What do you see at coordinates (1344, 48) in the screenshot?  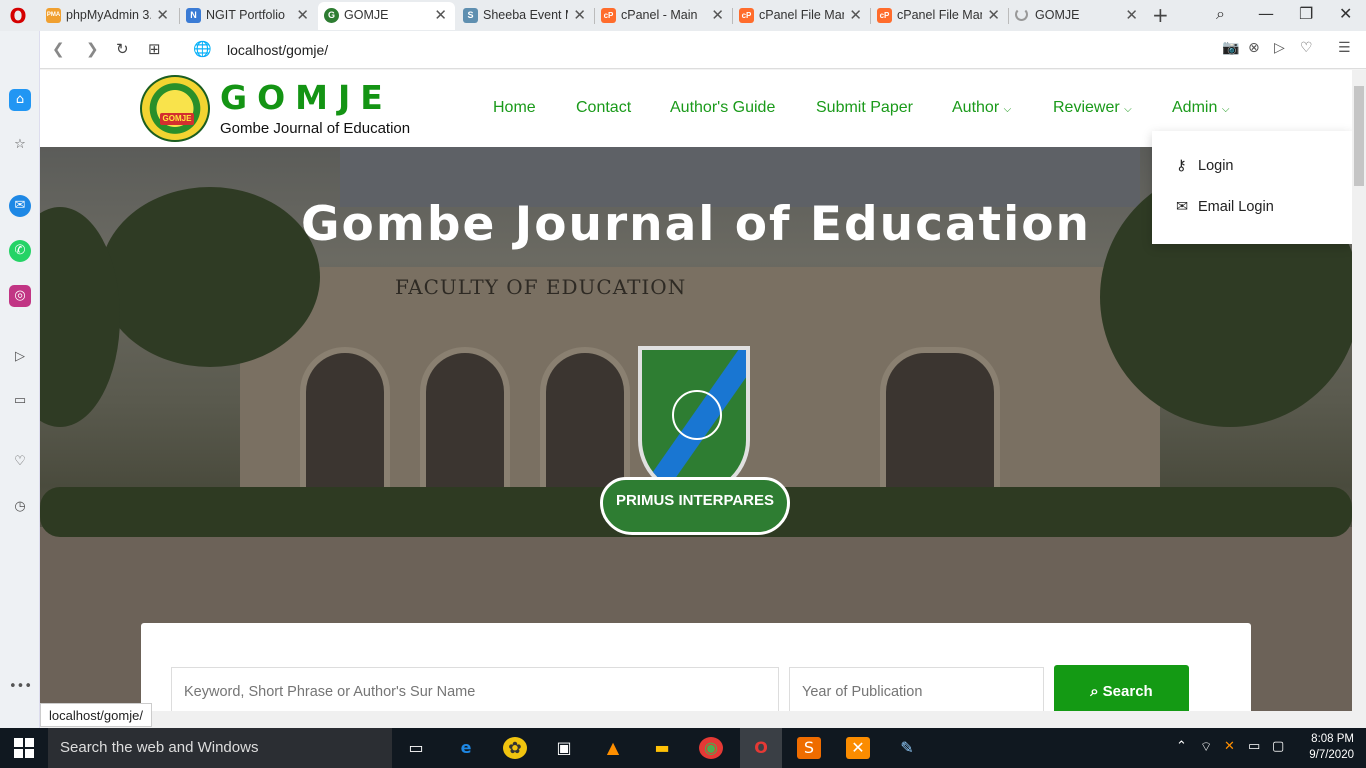 I see `easy-setup-menu-icon: ☰` at bounding box center [1344, 48].